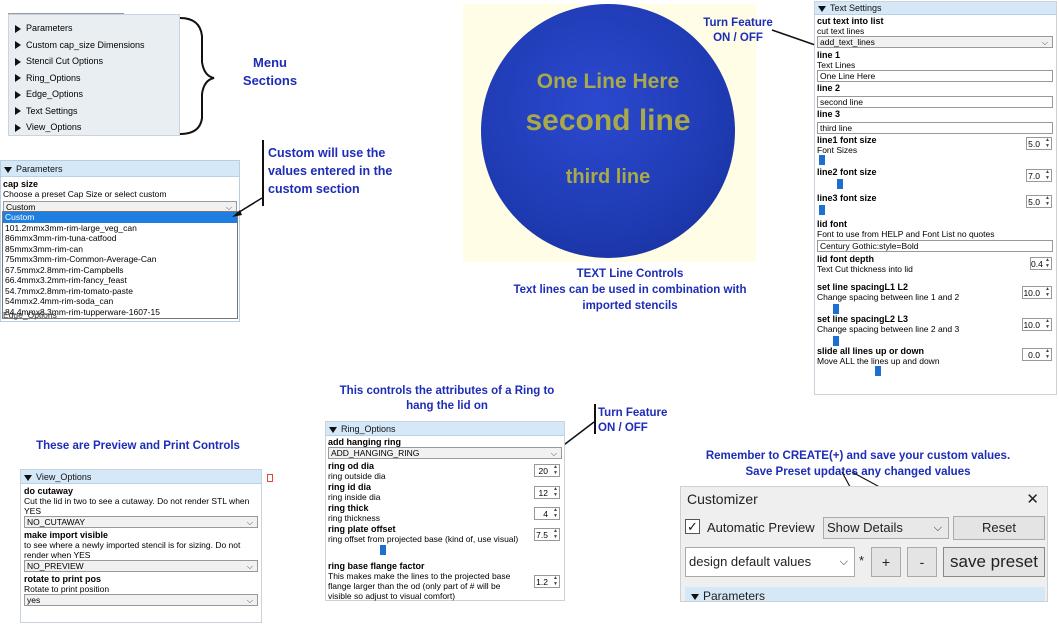 This screenshot has height=625, width=1059. I want to click on ring-offset-slider, so click(383, 550).